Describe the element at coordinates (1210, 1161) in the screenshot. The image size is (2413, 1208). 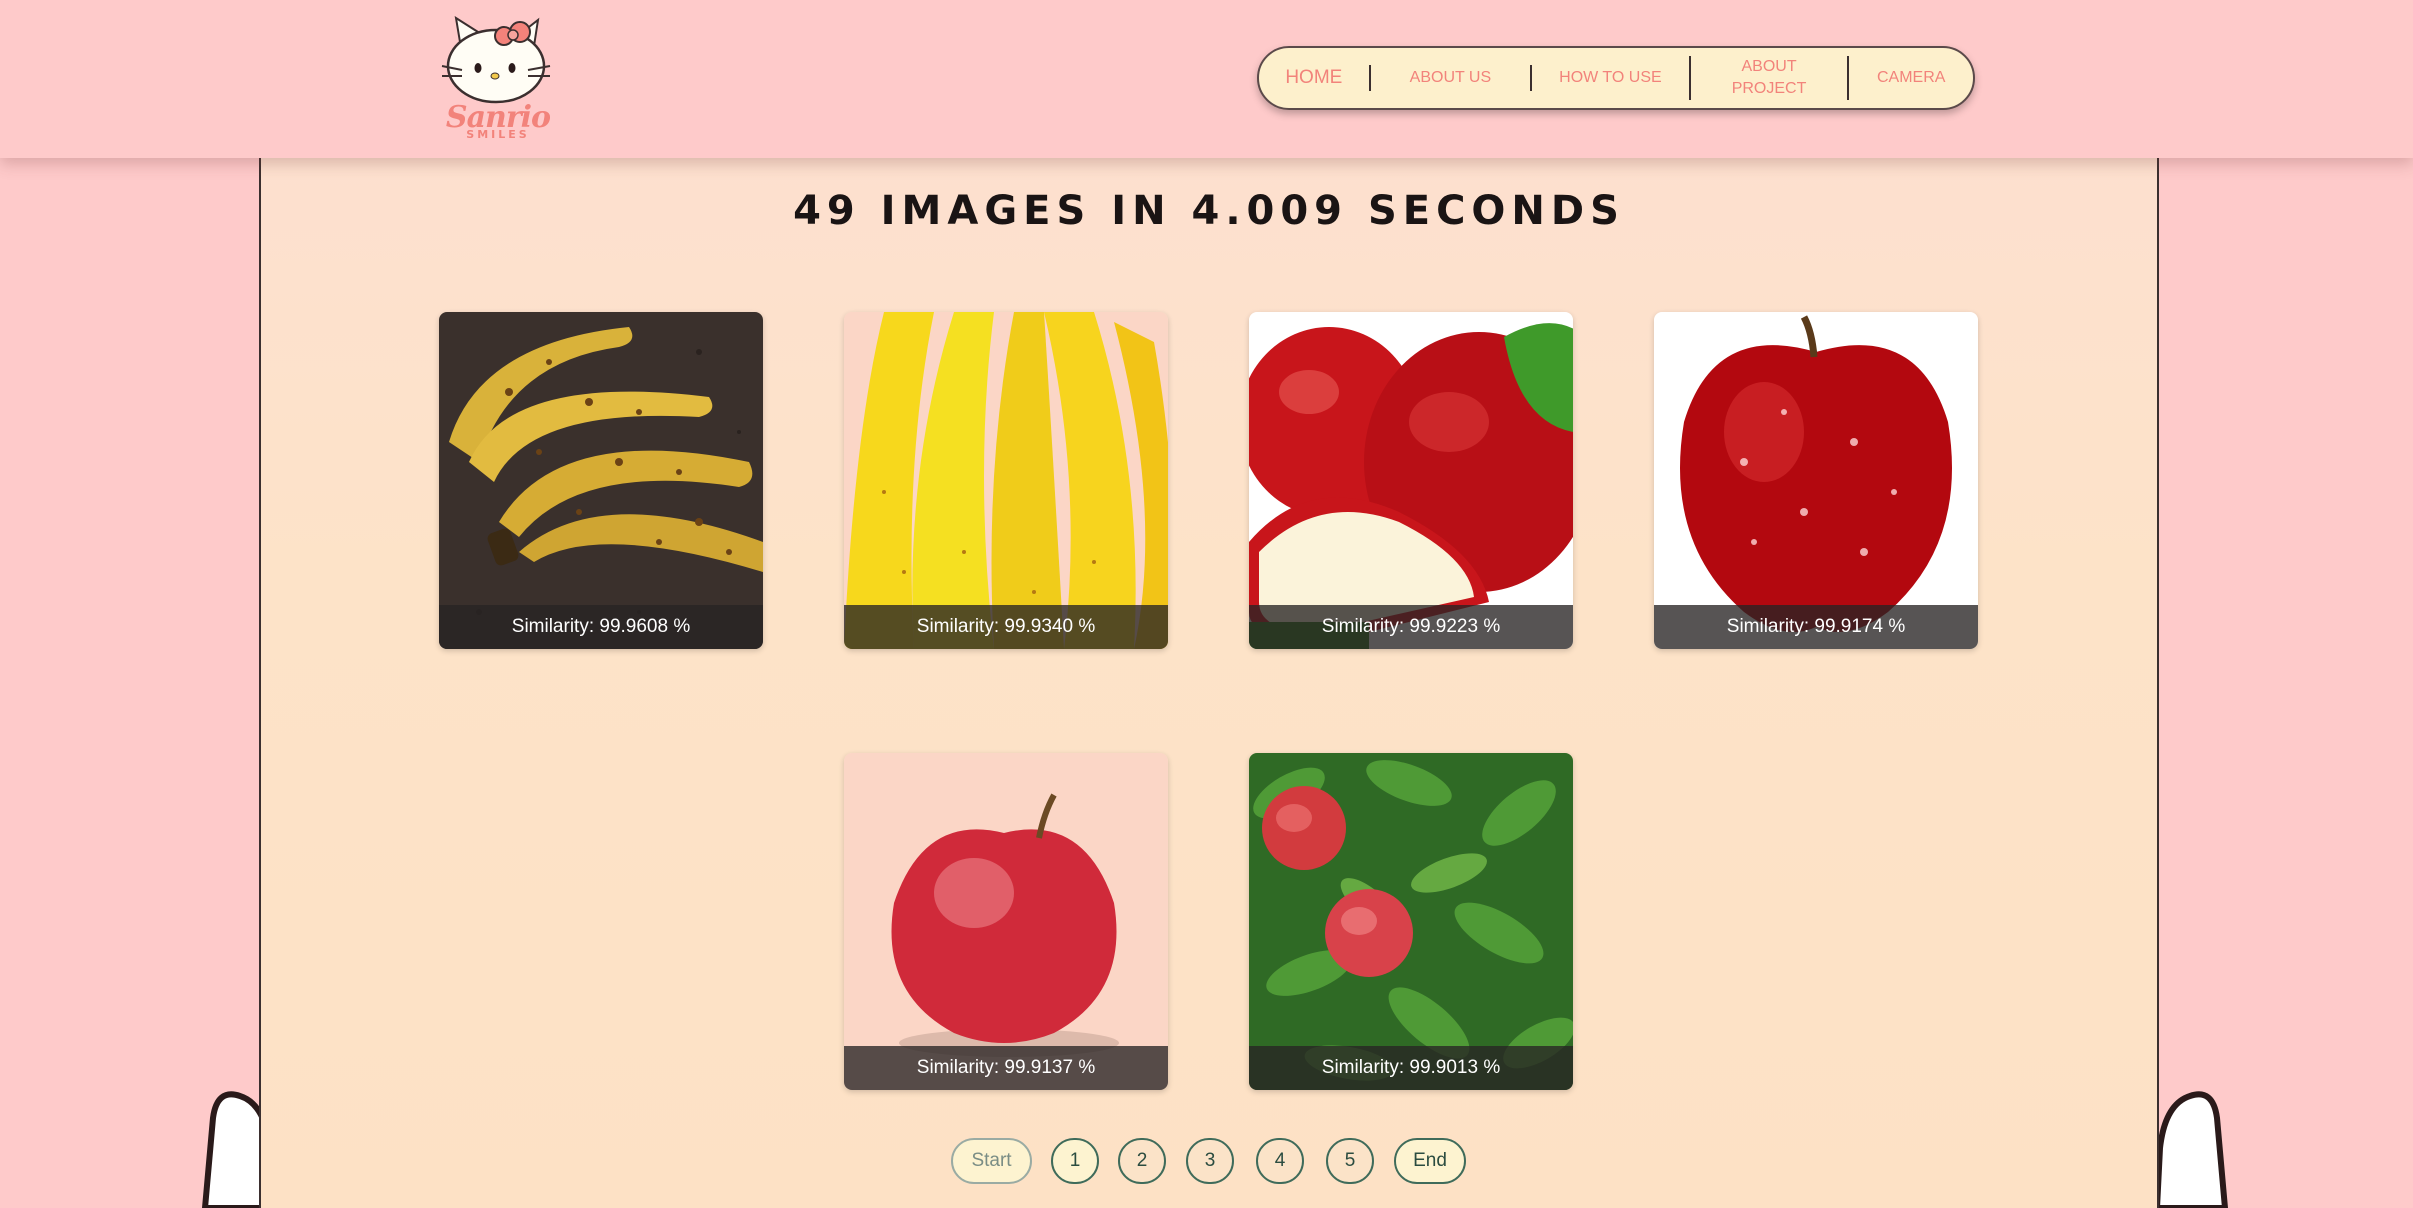
I see `pagination-page-3: 3` at that location.